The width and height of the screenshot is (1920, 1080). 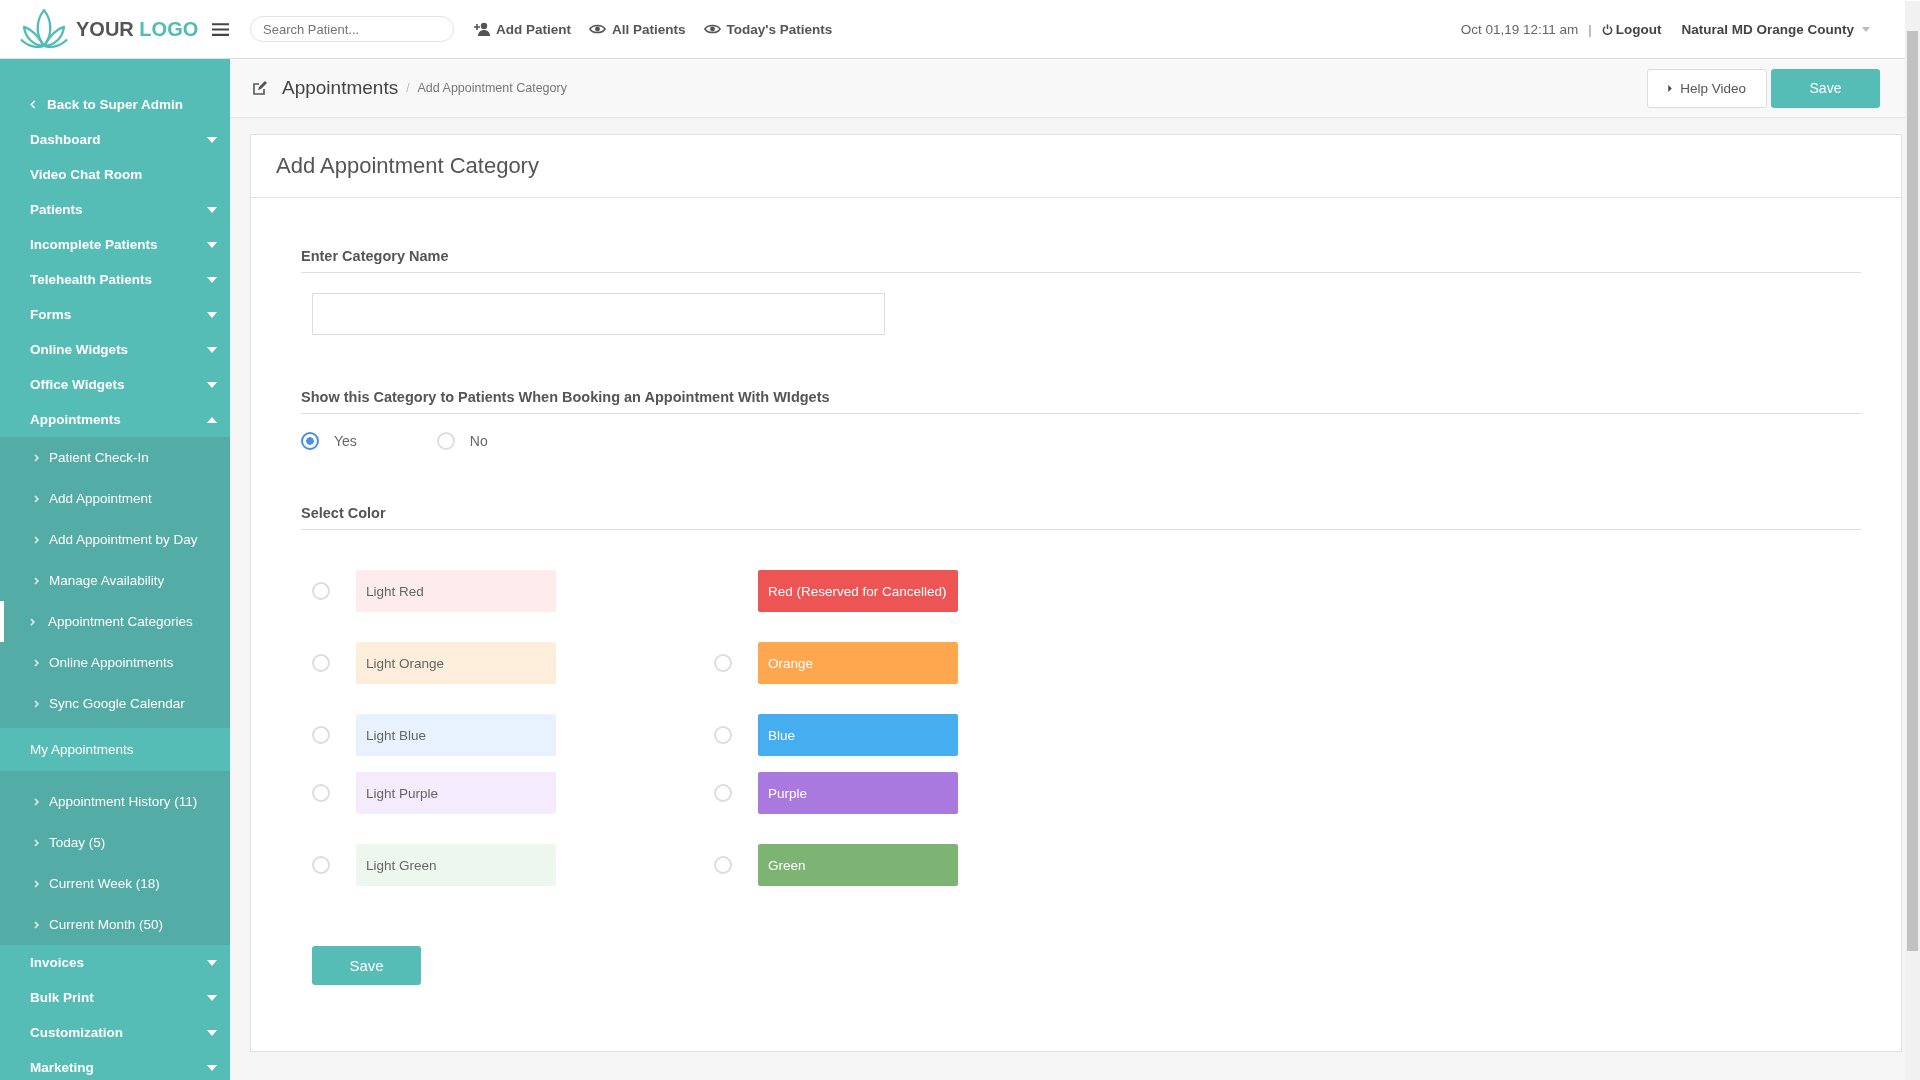 What do you see at coordinates (115, 314) in the screenshot?
I see `sidebar-item: Forms` at bounding box center [115, 314].